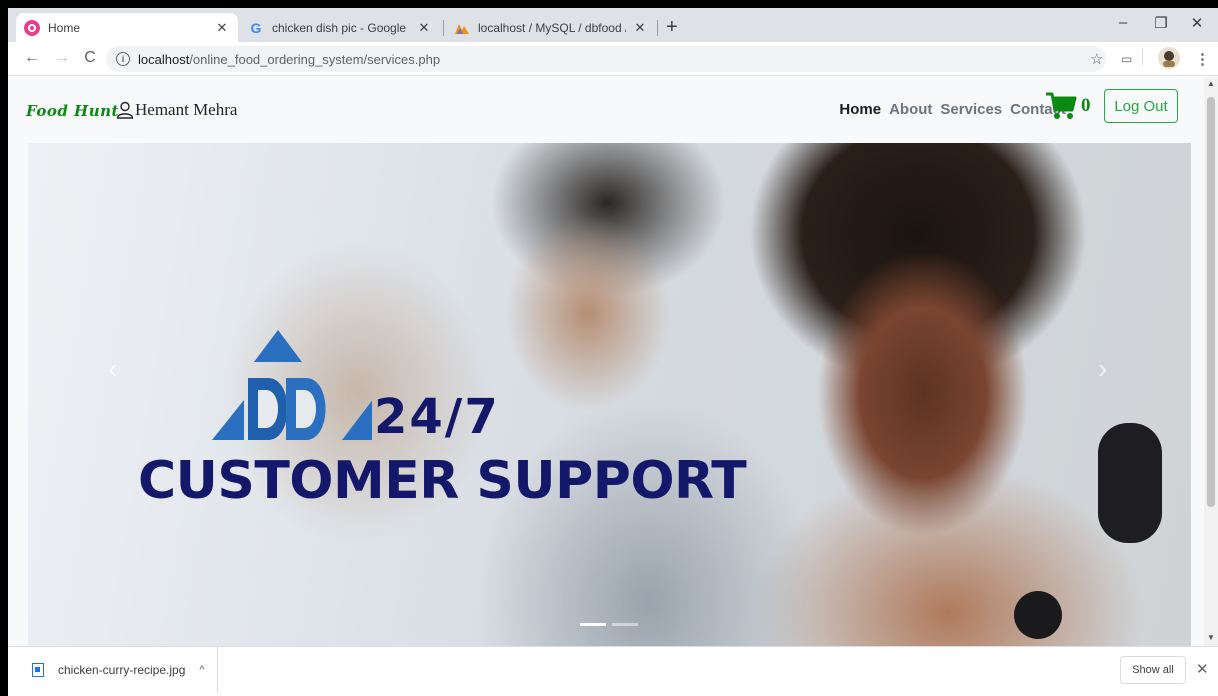  What do you see at coordinates (672, 27) in the screenshot?
I see `new-tab-plus-icon: +` at bounding box center [672, 27].